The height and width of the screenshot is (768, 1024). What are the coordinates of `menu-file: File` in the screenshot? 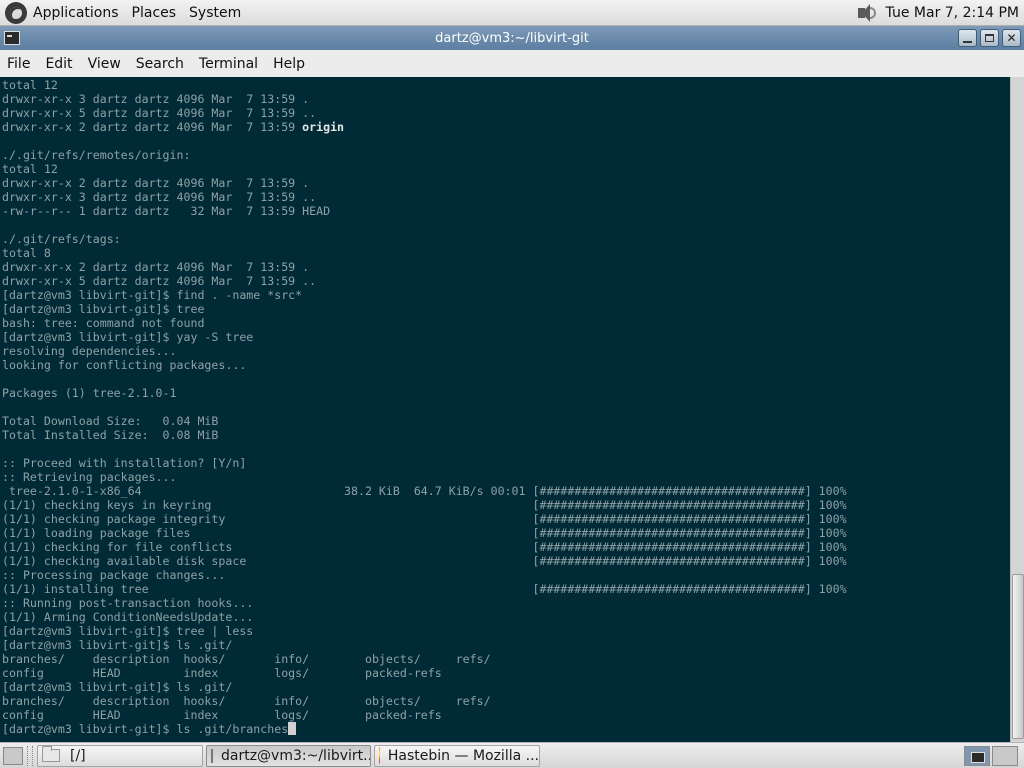 It's located at (18, 64).